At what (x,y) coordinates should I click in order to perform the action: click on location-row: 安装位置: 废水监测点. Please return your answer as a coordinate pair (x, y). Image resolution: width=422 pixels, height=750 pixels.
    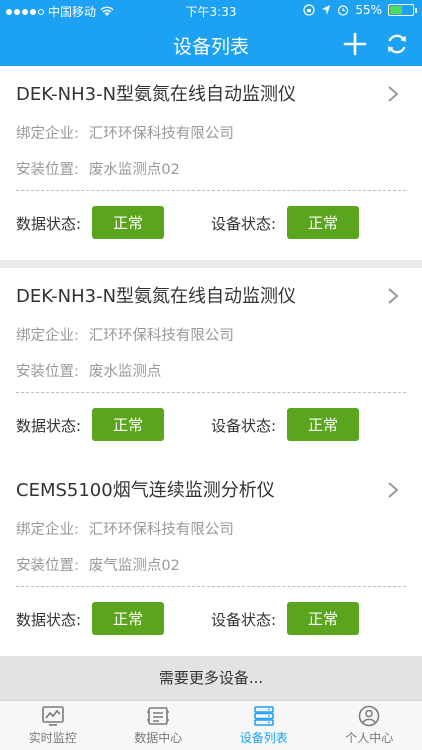
    Looking at the image, I should click on (88, 370).